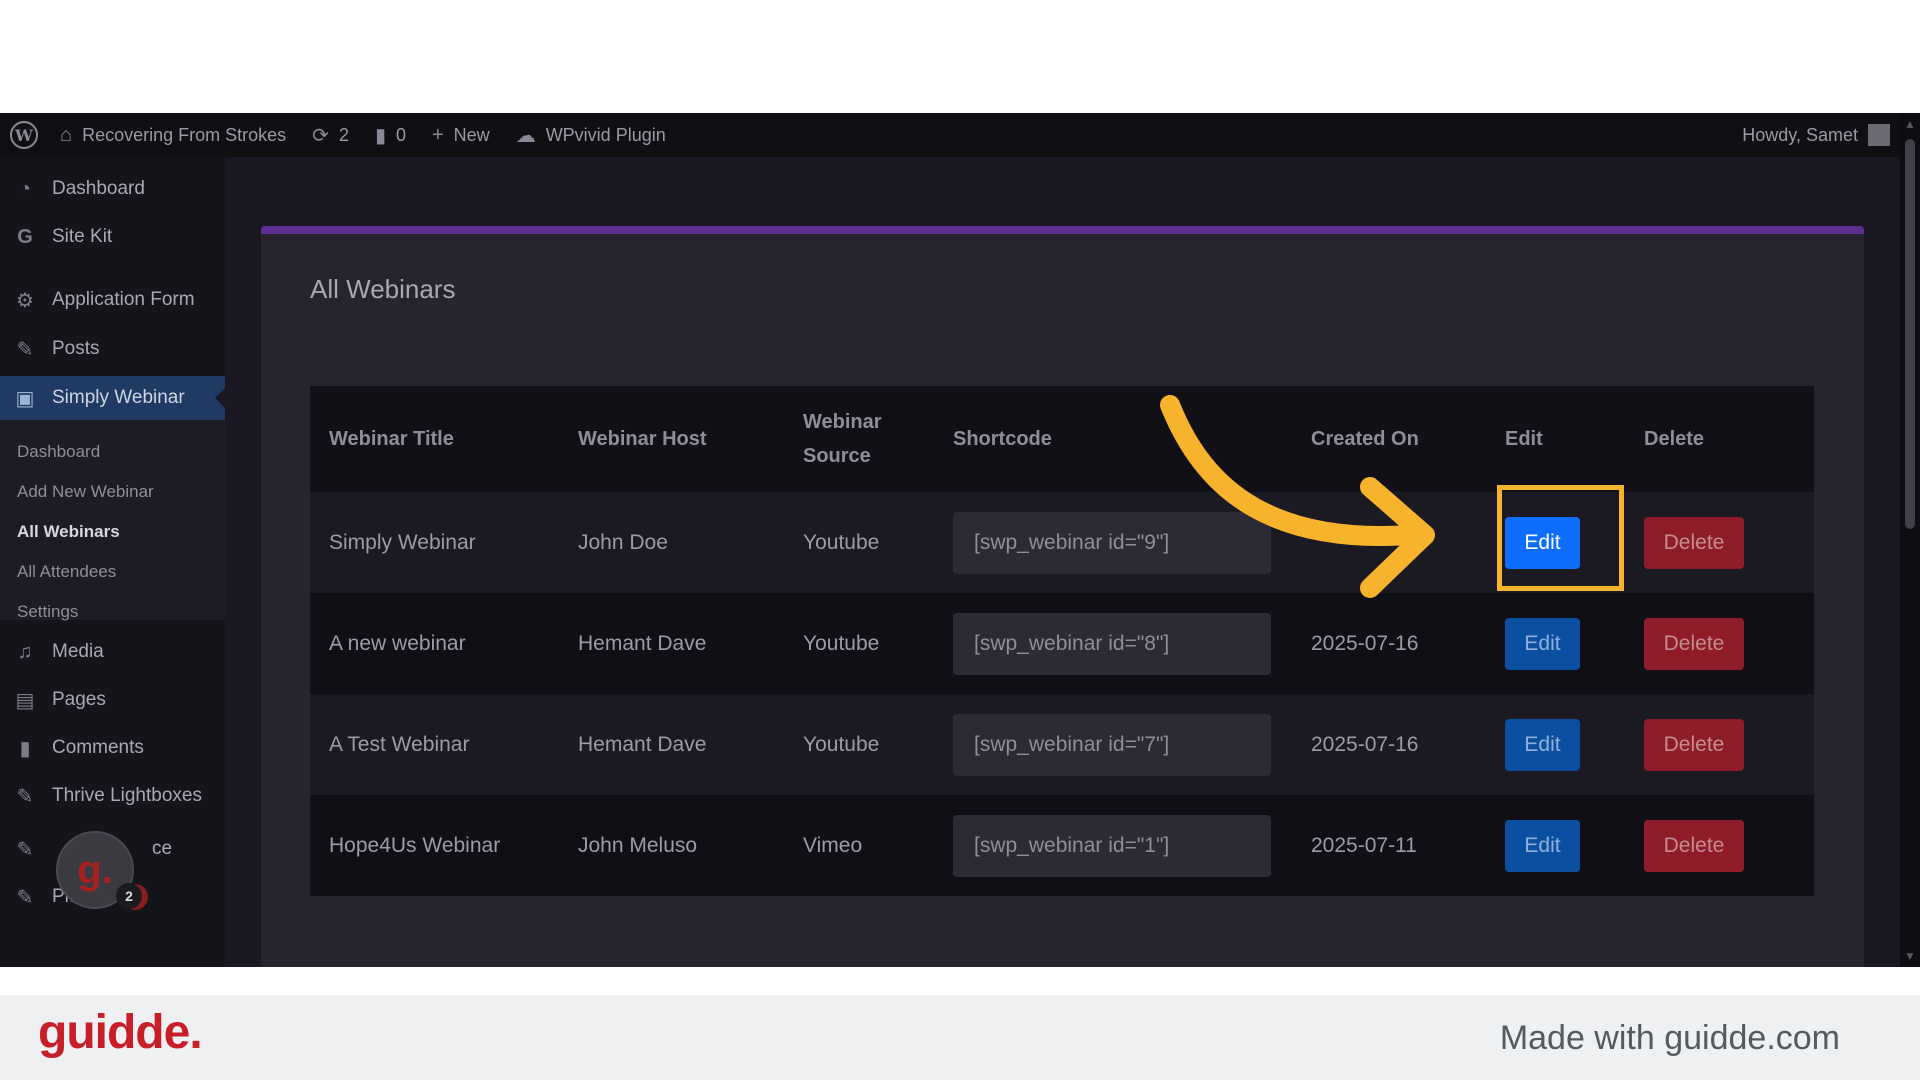 The image size is (1920, 1080). Describe the element at coordinates (960, 1037) in the screenshot. I see `guidde-footer: guidde. Made with guidde.com` at that location.